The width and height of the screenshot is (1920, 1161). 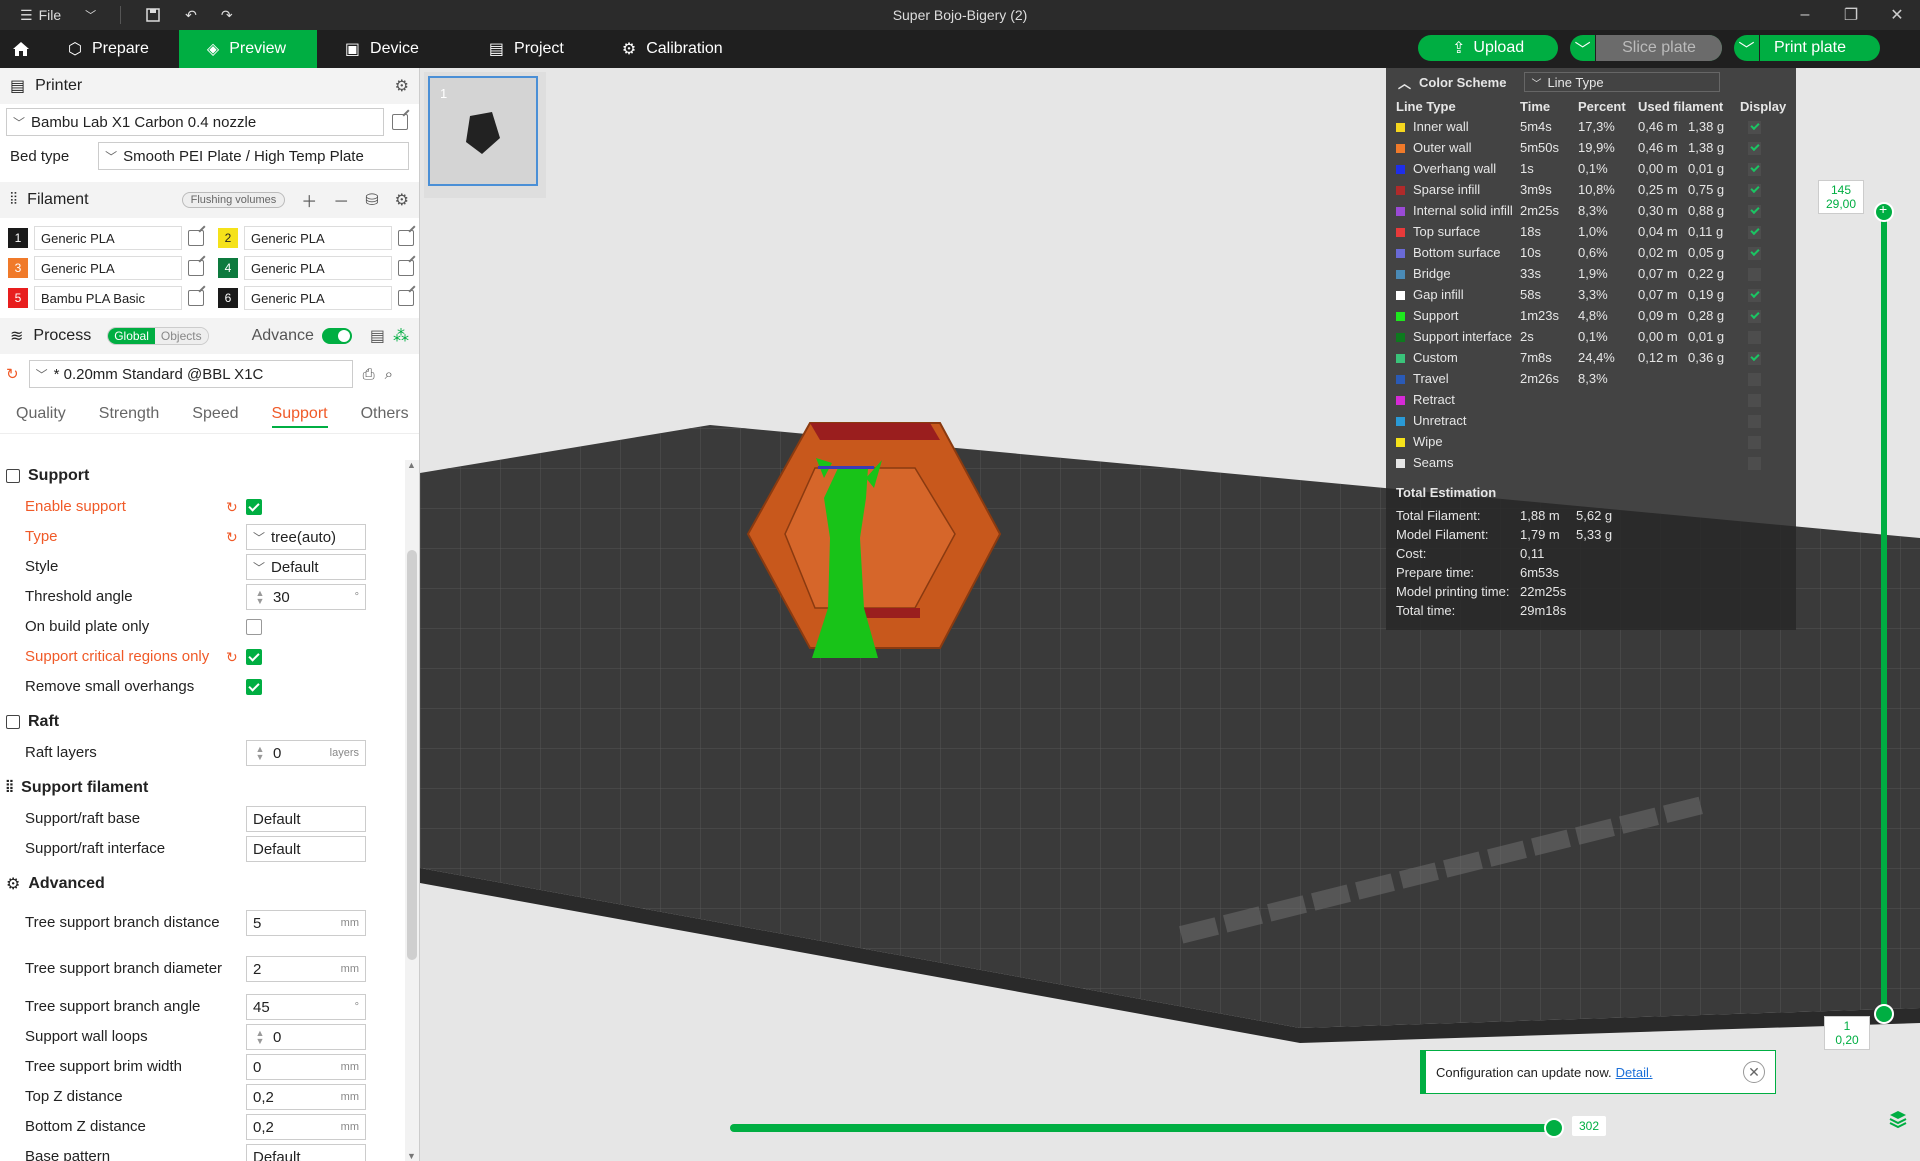 I want to click on scrollbar-thumb, so click(x=412, y=755).